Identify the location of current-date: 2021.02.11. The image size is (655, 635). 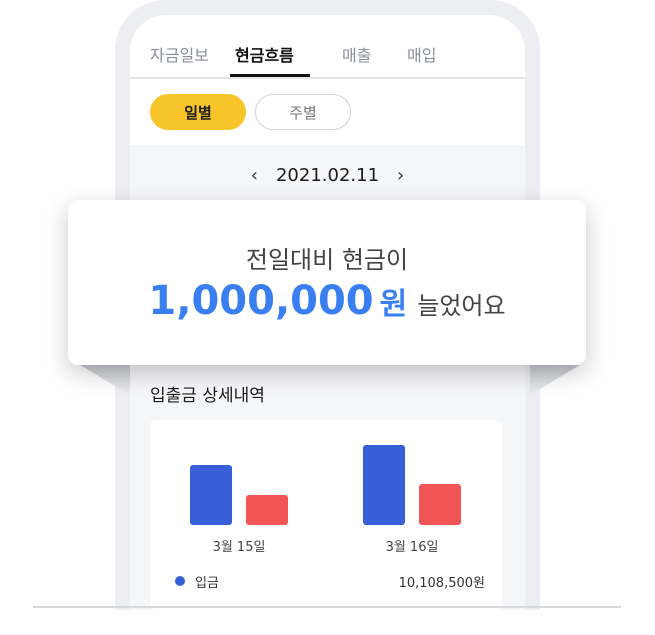
(327, 175).